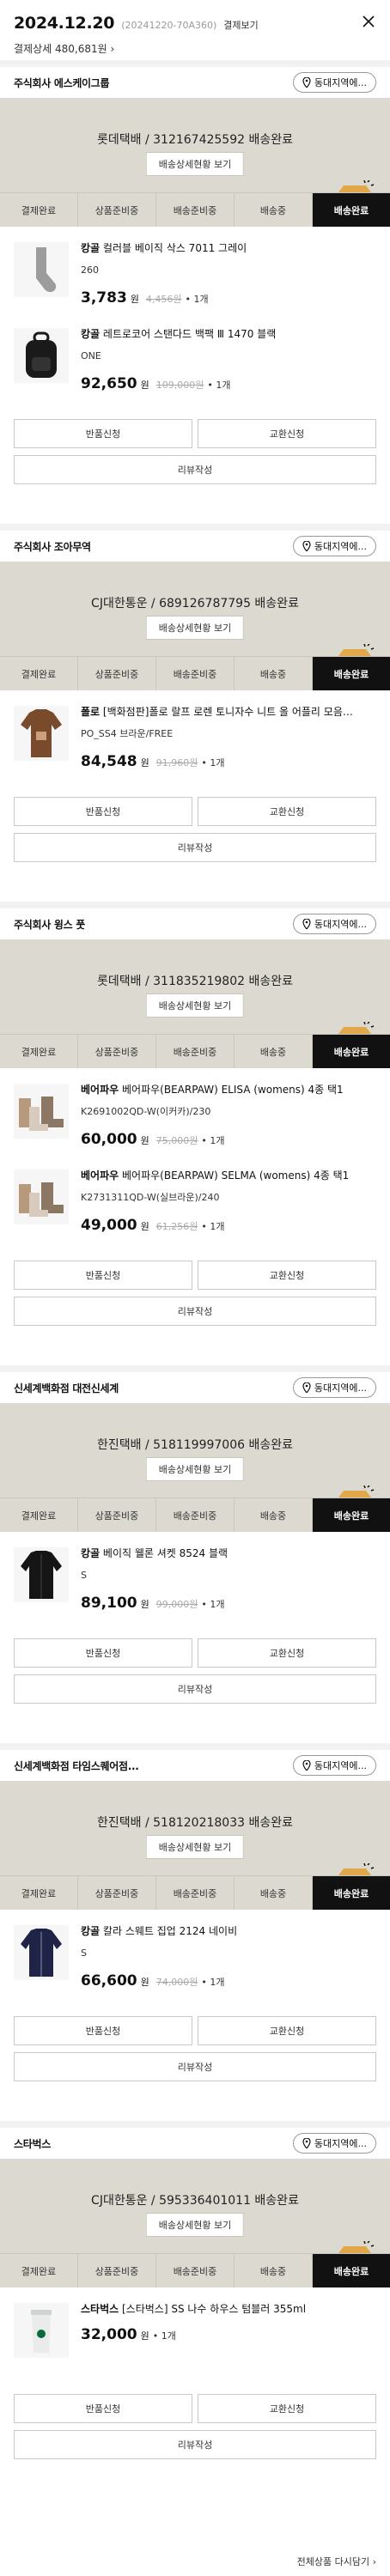 This screenshot has height=2576, width=390. Describe the element at coordinates (337, 2561) in the screenshot. I see `reorder-all-link: 전체상품 다시담기 ›` at that location.